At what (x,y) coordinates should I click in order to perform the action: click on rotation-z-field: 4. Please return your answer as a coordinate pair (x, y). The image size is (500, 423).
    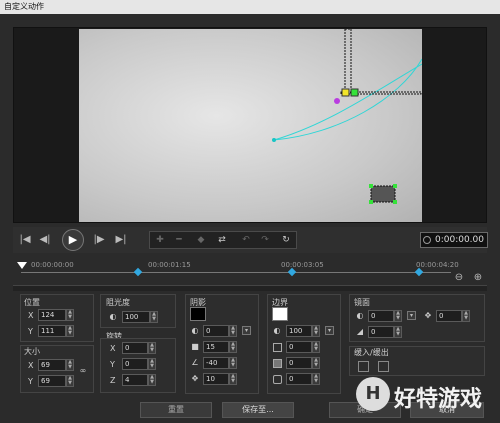
    Looking at the image, I should click on (135, 380).